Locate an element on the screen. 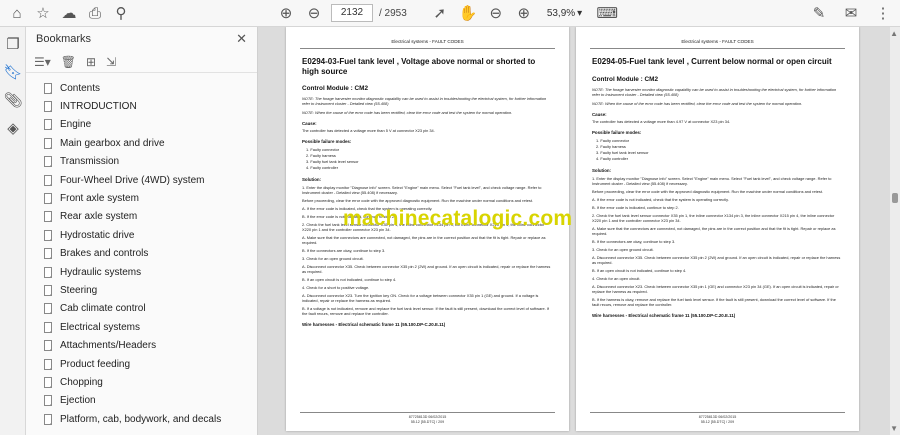 This screenshot has height=435, width=900. keyboard-icon: ⌨ is located at coordinates (607, 13).